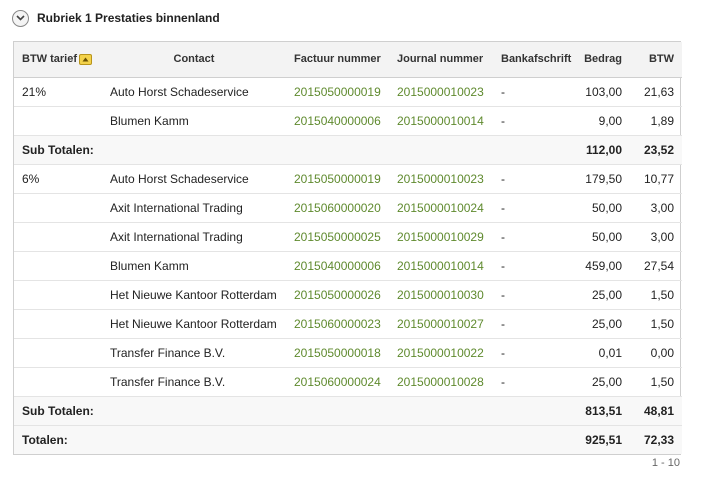 The width and height of the screenshot is (701, 485). I want to click on cell-contact: Blumen Kamm, so click(194, 121).